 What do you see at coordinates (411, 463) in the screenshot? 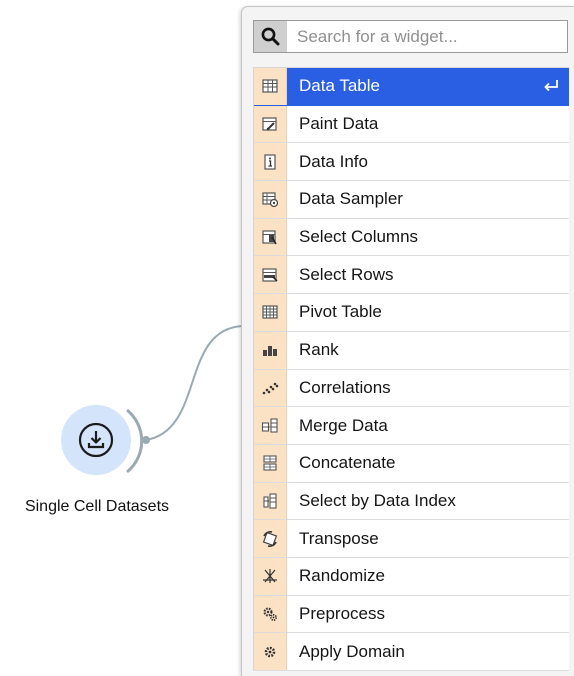
I see `menu-item-concatenate: Concatenate` at bounding box center [411, 463].